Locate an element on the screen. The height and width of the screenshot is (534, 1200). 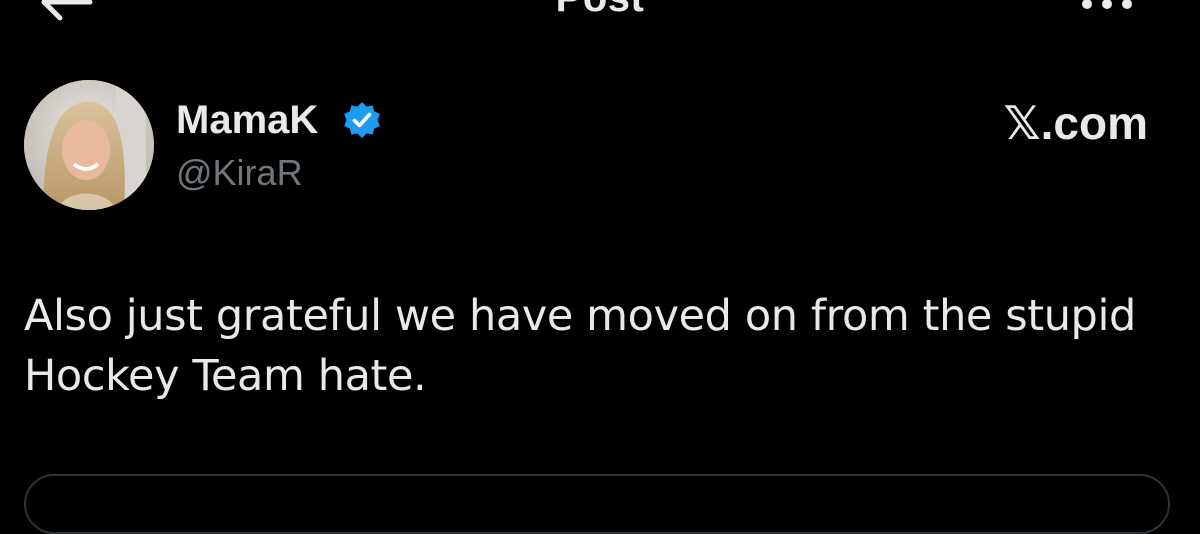
avatar is located at coordinates (89, 145).